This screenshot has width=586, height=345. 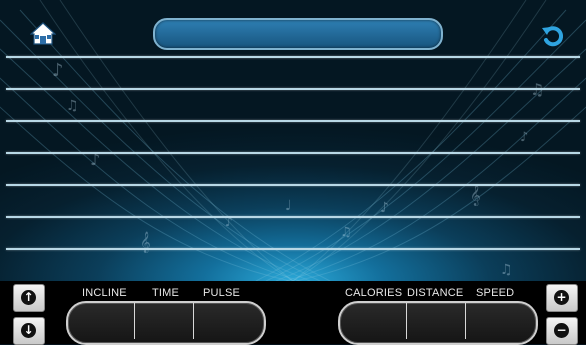 What do you see at coordinates (288, 206) in the screenshot?
I see `music-note-icon: ♩` at bounding box center [288, 206].